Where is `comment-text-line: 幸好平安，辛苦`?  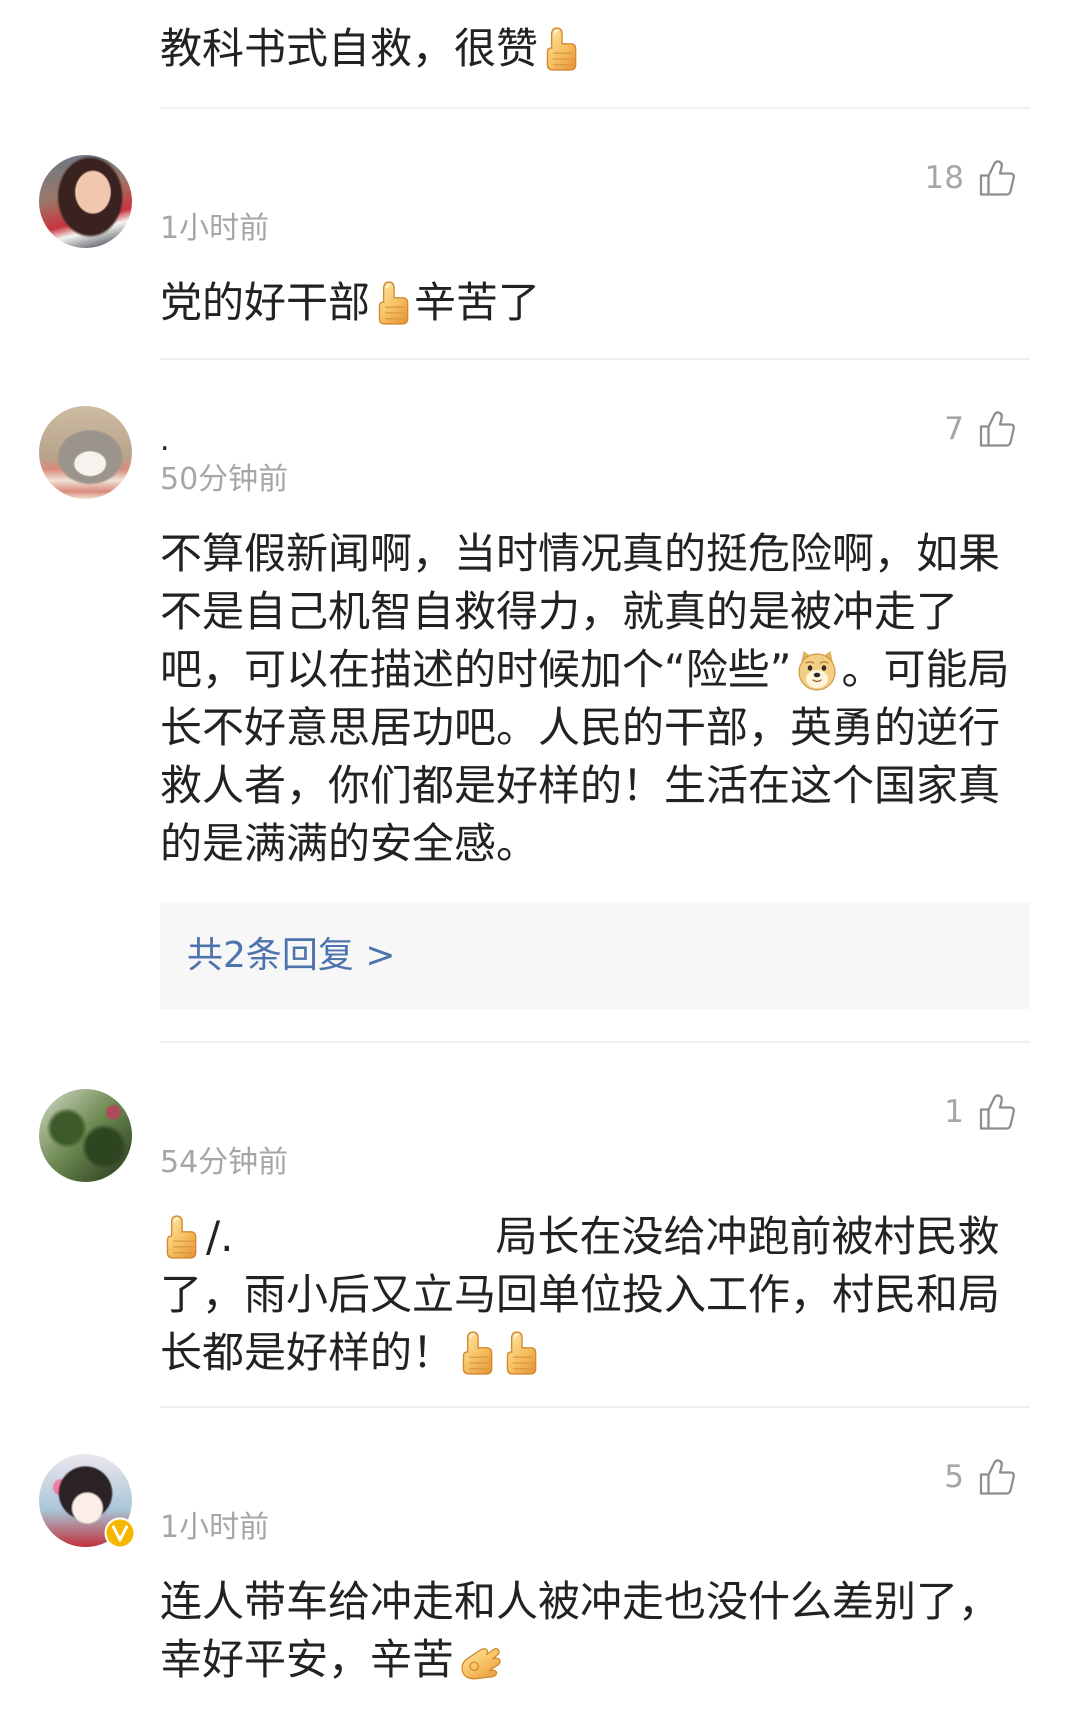
comment-text-line: 幸好平安，辛苦 is located at coordinates (605, 1660).